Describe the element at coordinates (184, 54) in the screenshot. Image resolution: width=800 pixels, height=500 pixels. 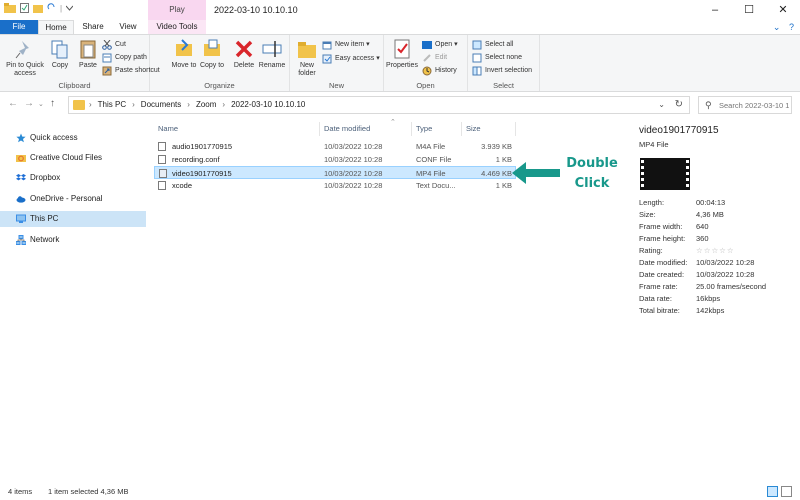
I see `move-to-button: Move to` at that location.